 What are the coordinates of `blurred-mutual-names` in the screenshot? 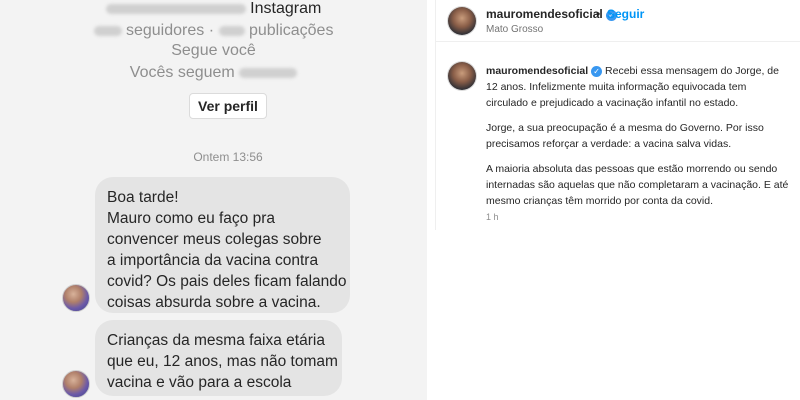 It's located at (268, 72).